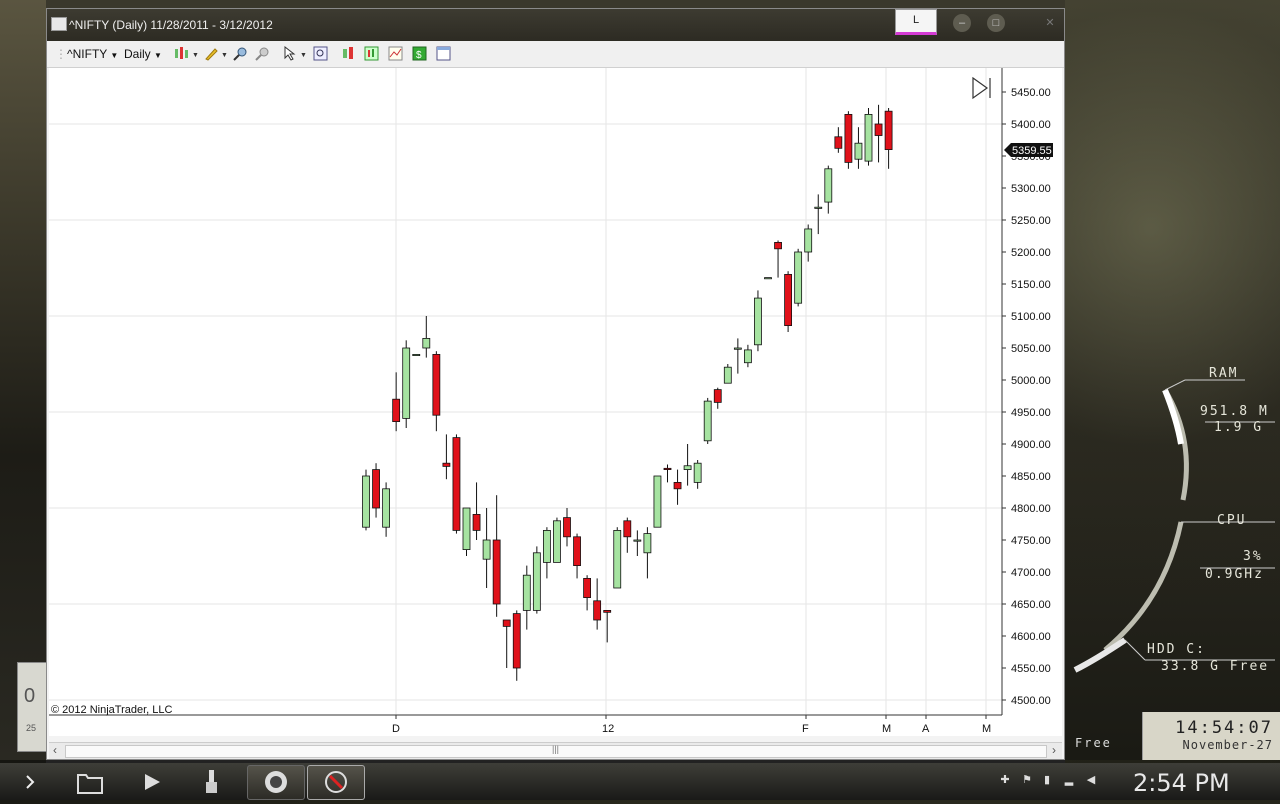 The image size is (1280, 804). Describe the element at coordinates (395, 53) in the screenshot. I see `strategies-icon` at that location.